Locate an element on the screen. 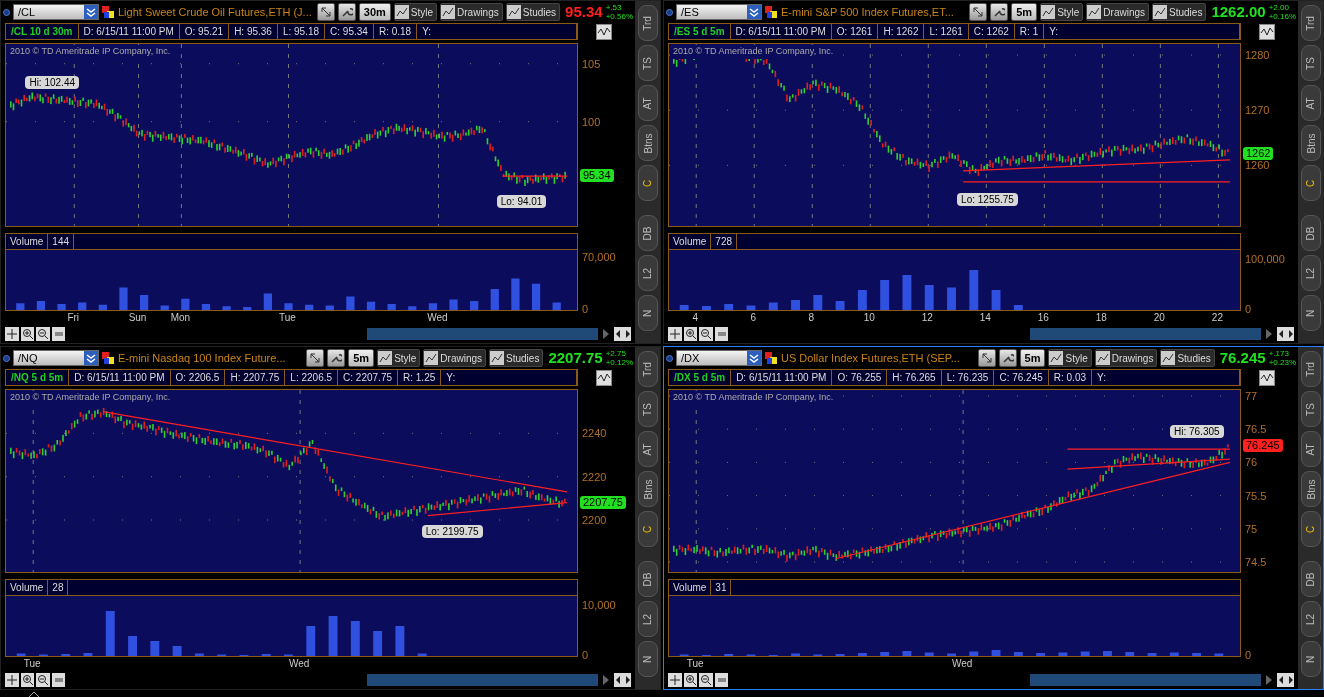 This screenshot has width=1324, height=697. quote-field: R: 1 is located at coordinates (1029, 31).